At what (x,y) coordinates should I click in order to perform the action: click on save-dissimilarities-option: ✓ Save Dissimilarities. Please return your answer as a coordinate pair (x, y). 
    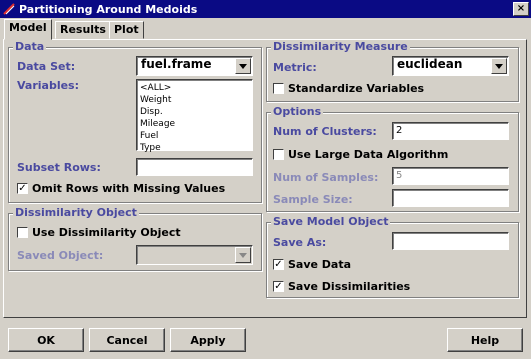
    Looking at the image, I should click on (341, 286).